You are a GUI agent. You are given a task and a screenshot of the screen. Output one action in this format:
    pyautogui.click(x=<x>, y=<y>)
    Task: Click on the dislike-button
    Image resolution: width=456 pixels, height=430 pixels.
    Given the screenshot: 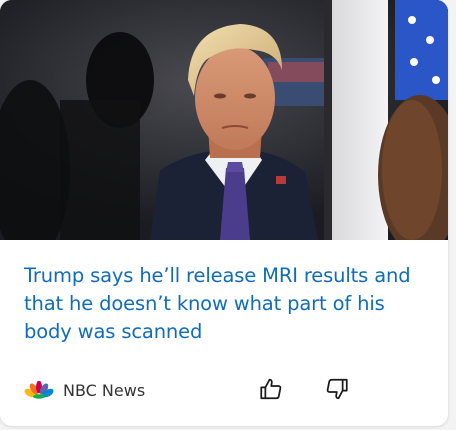 What is the action you would take?
    pyautogui.click(x=337, y=389)
    